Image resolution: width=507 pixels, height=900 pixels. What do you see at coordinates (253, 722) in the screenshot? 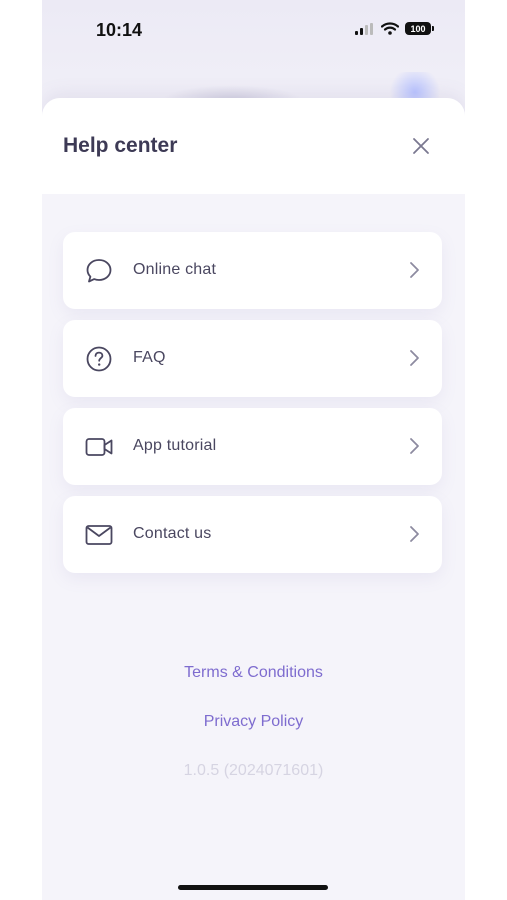
I see `privacy-policy-link: Privacy Policy` at bounding box center [253, 722].